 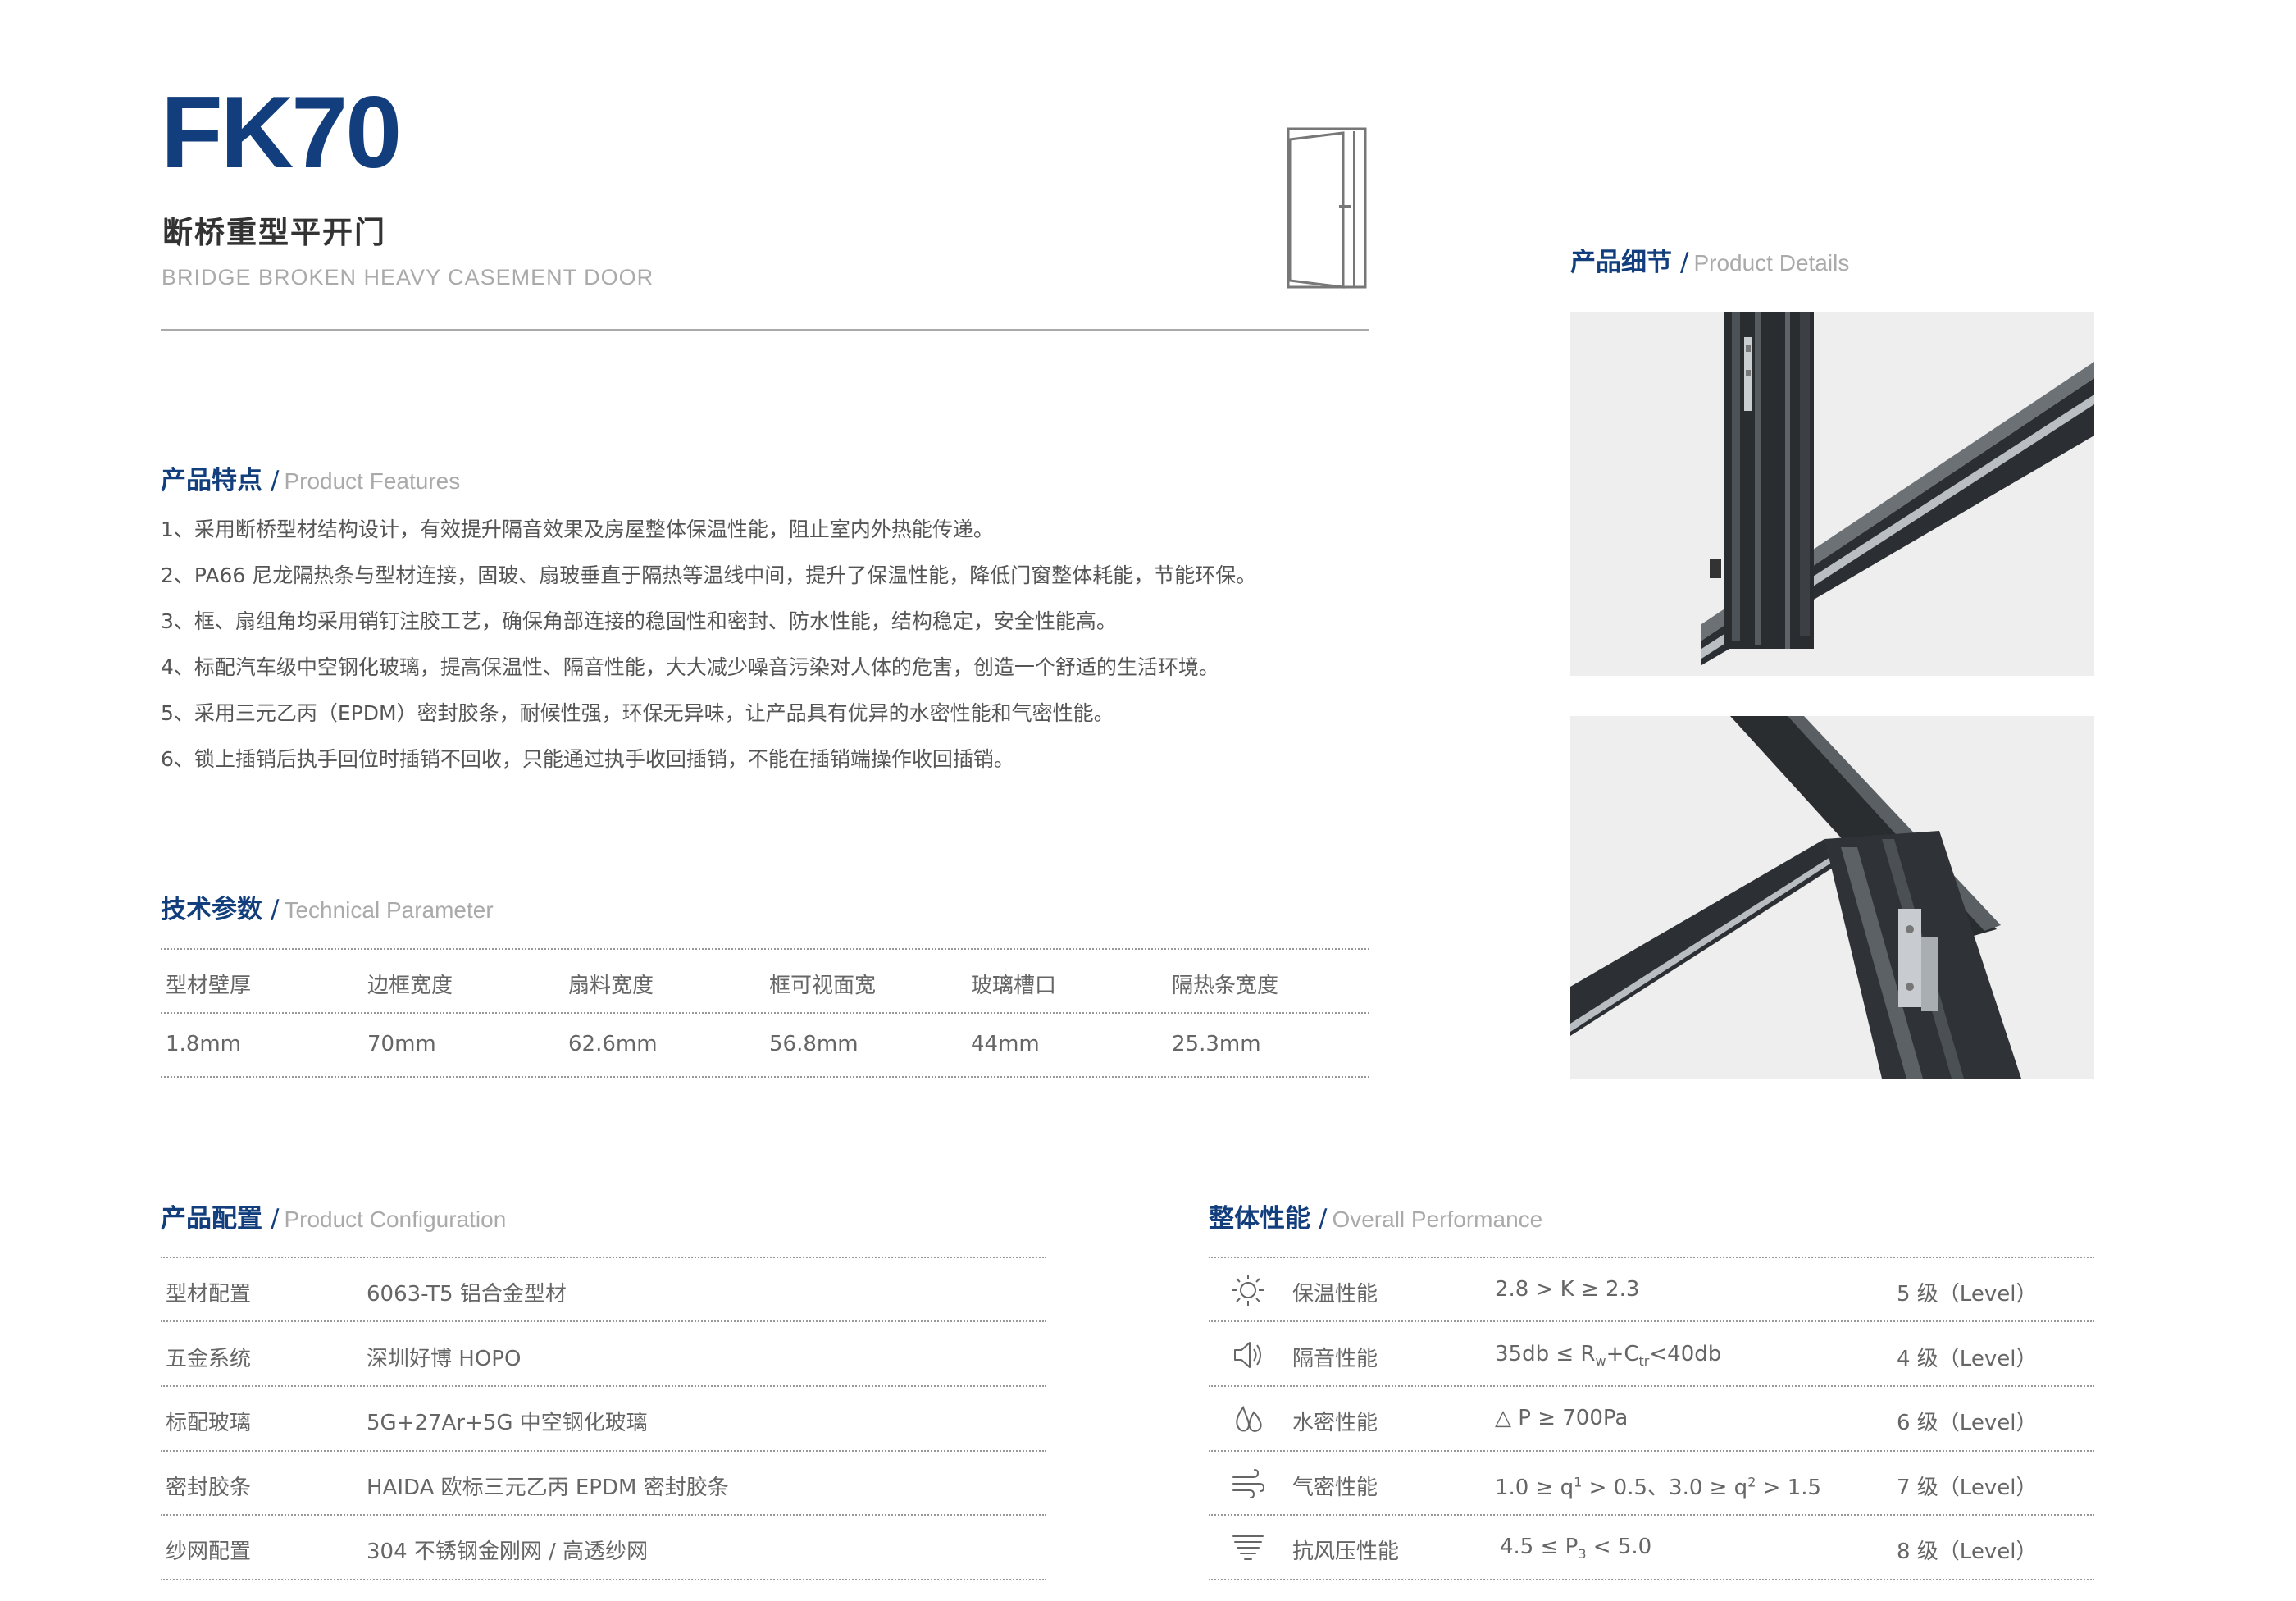 What do you see at coordinates (1832, 897) in the screenshot?
I see `detail-photo-hinge` at bounding box center [1832, 897].